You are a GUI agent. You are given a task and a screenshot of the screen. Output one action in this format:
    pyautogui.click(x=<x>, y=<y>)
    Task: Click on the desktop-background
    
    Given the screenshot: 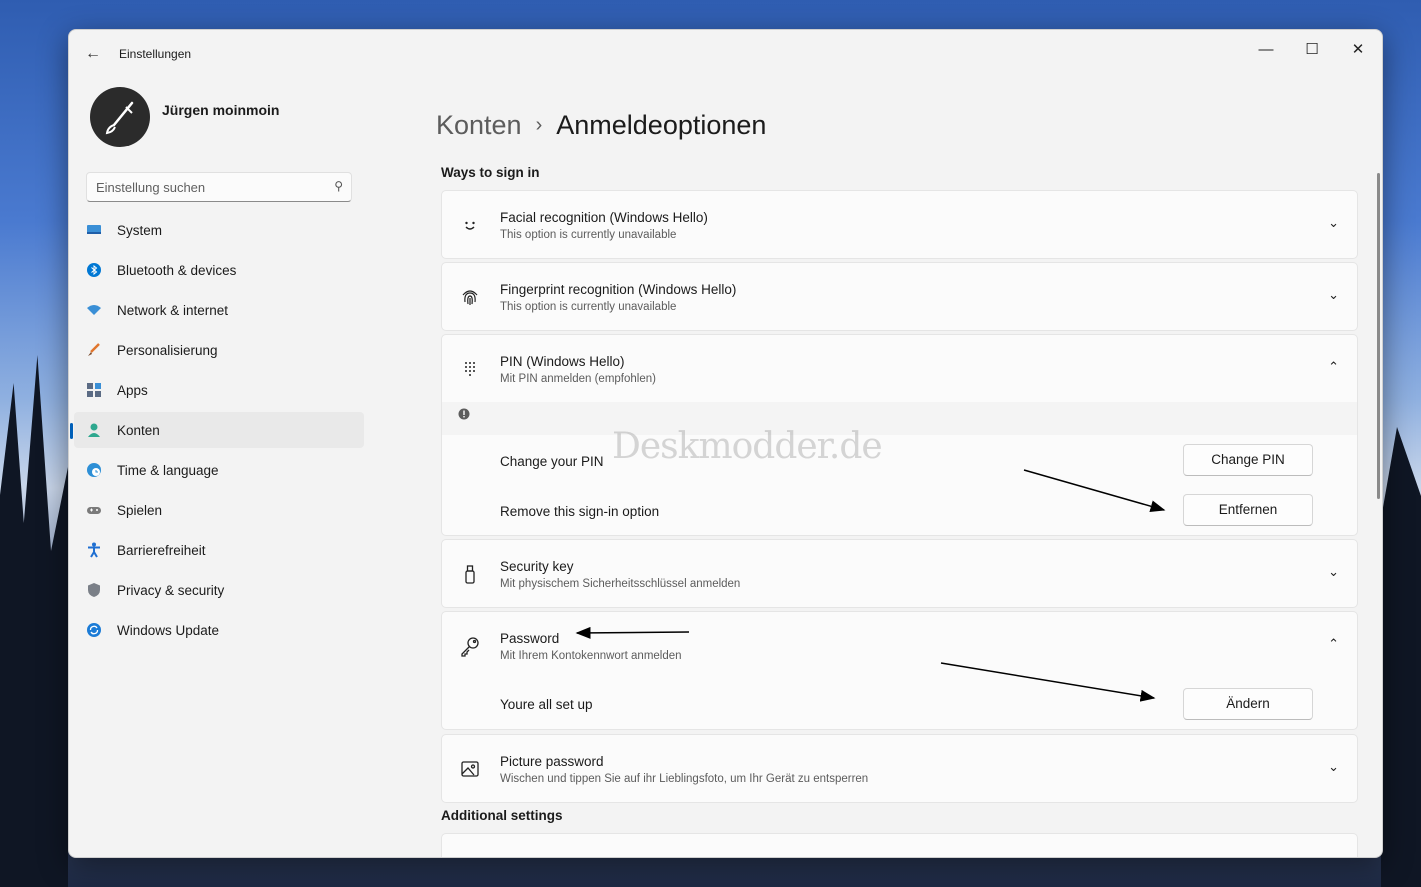 What is the action you would take?
    pyautogui.click(x=34, y=621)
    